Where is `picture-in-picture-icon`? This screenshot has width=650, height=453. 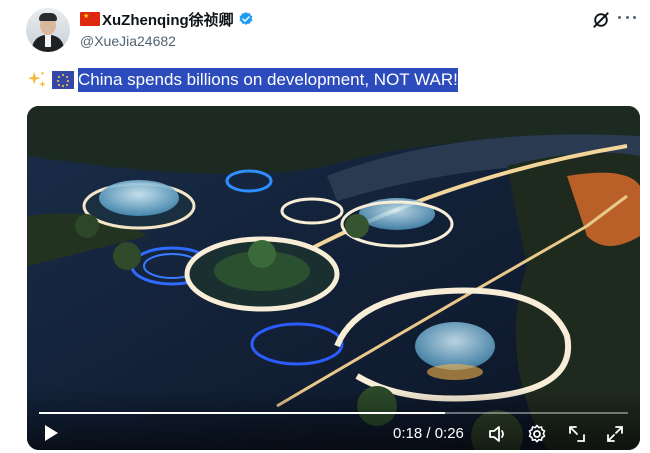
picture-in-picture-icon is located at coordinates (577, 434).